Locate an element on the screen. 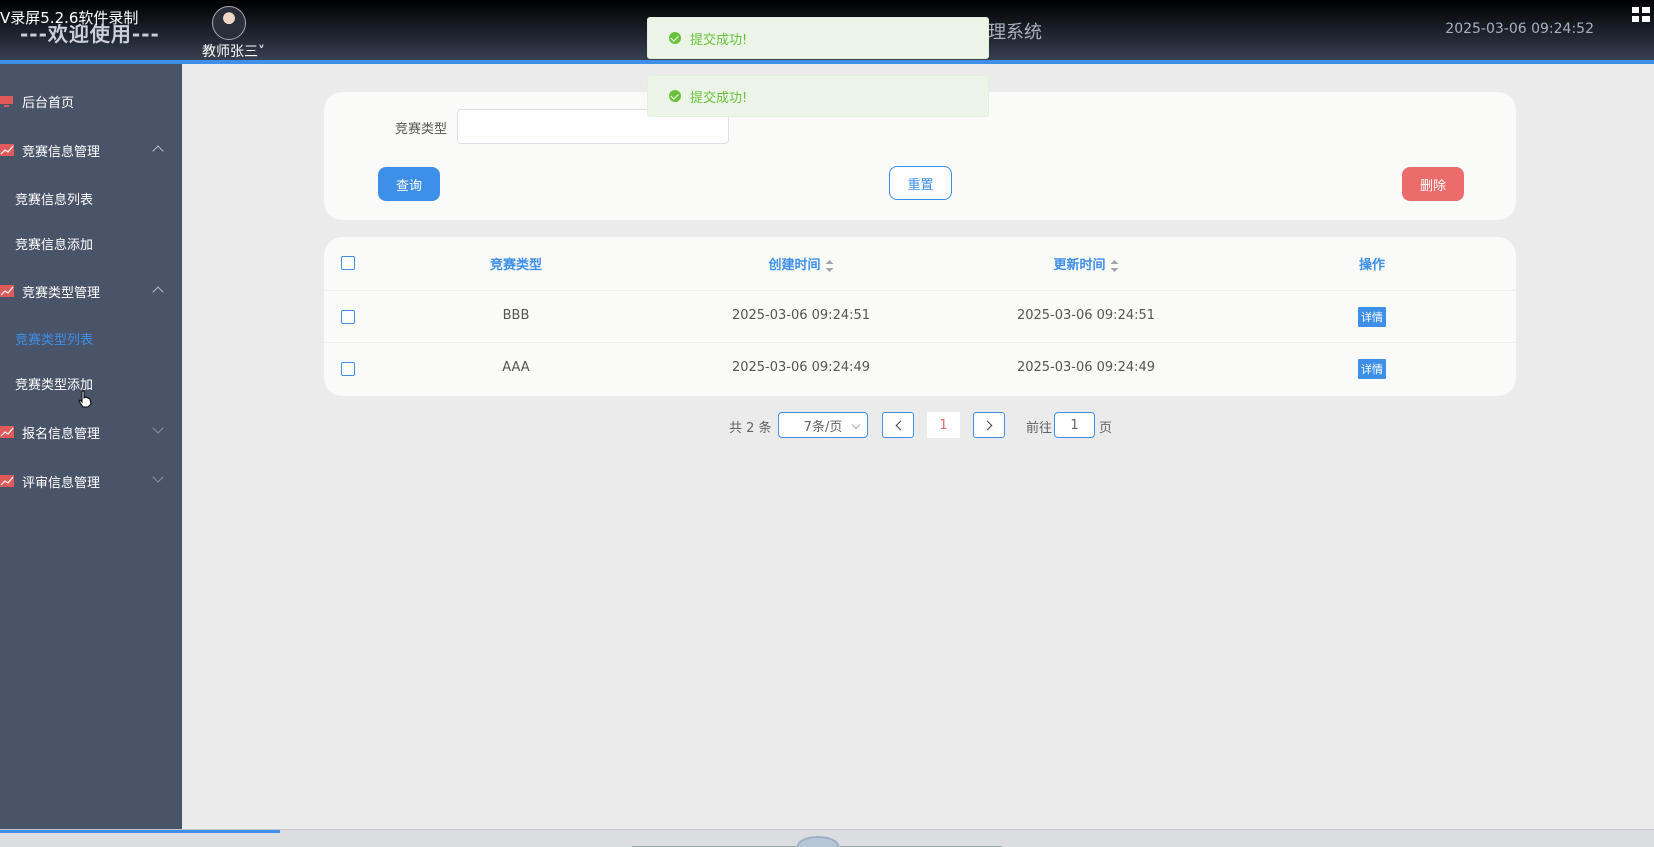 The width and height of the screenshot is (1654, 847). query-button: 查询 is located at coordinates (409, 184).